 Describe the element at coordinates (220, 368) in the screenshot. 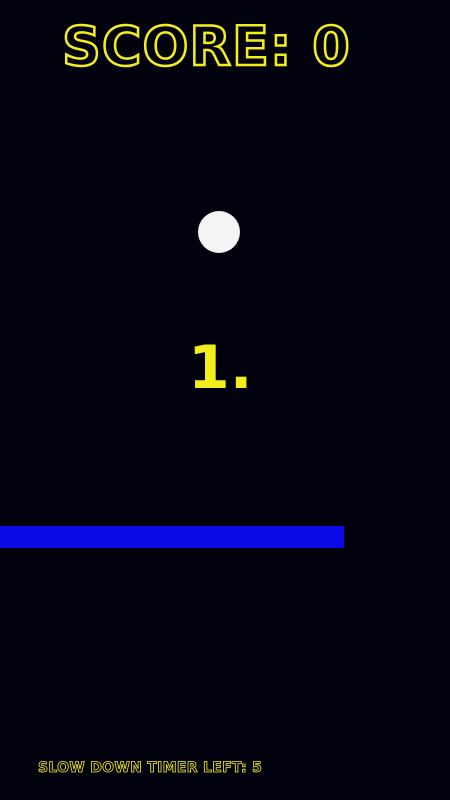

I see `countdown-display: 1.` at that location.